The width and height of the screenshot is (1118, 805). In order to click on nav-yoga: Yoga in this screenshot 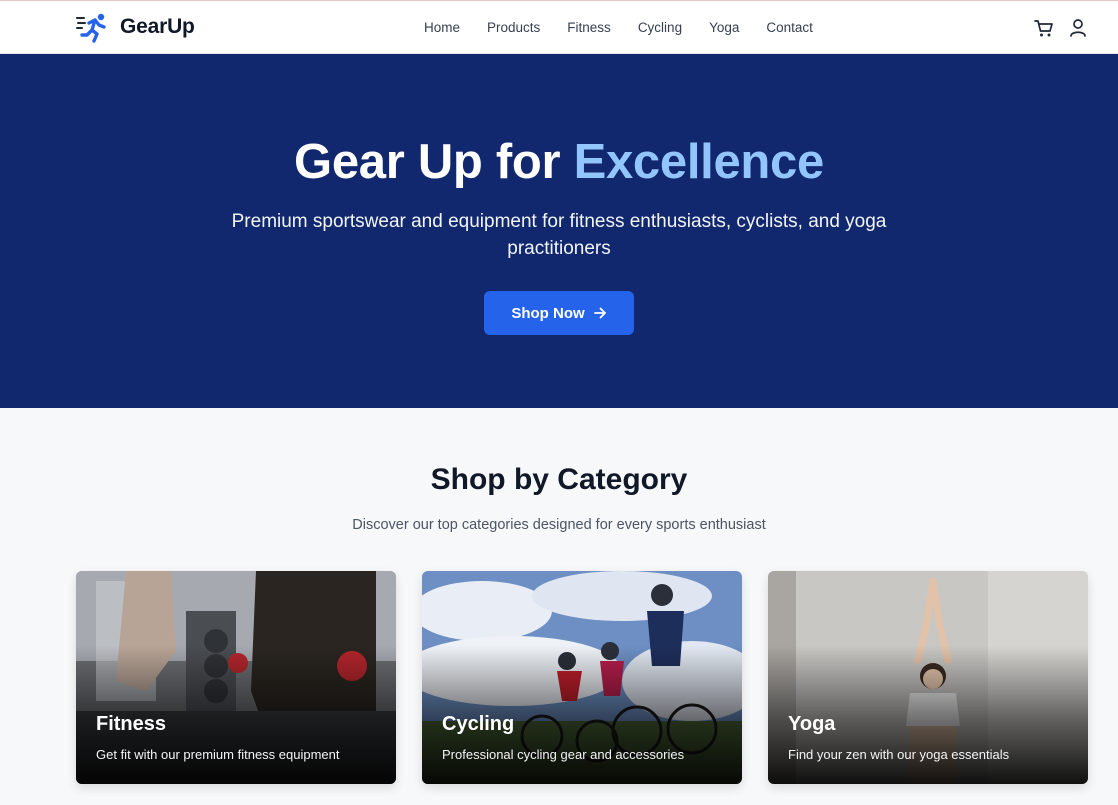, I will do `click(724, 27)`.